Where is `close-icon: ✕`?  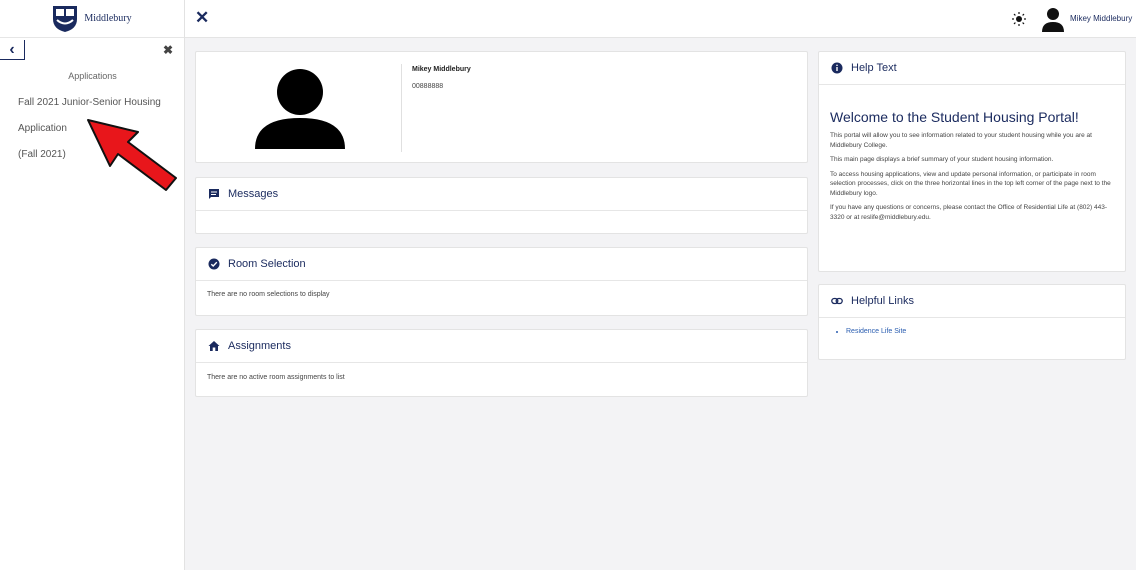 close-icon: ✕ is located at coordinates (202, 17).